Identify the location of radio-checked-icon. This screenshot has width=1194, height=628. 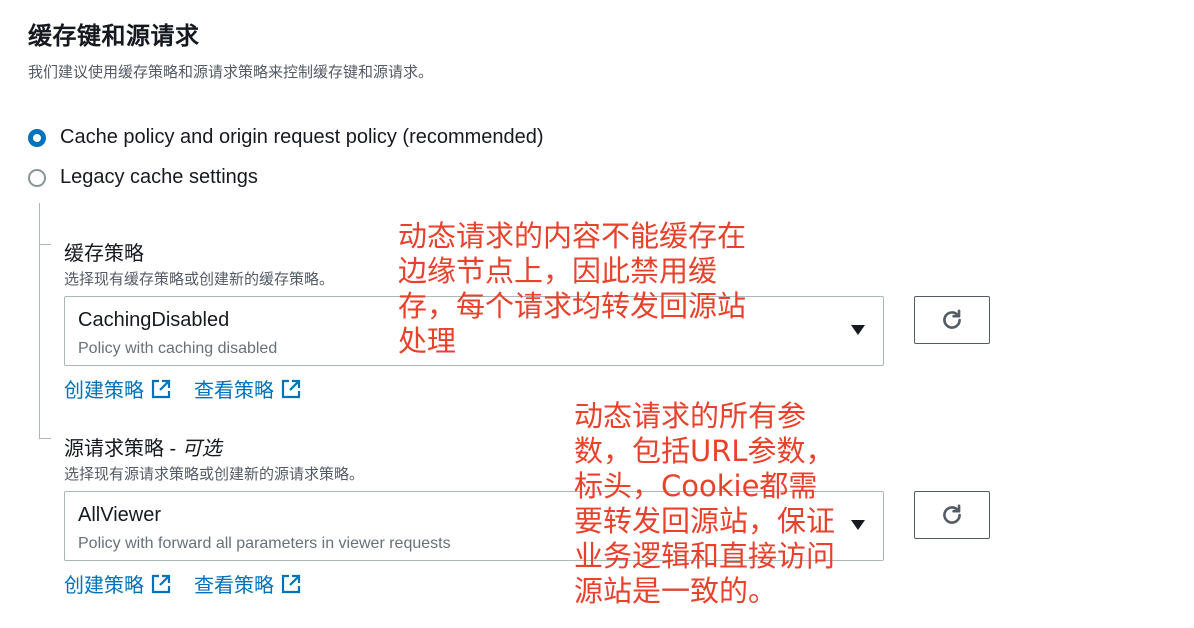
(37, 137).